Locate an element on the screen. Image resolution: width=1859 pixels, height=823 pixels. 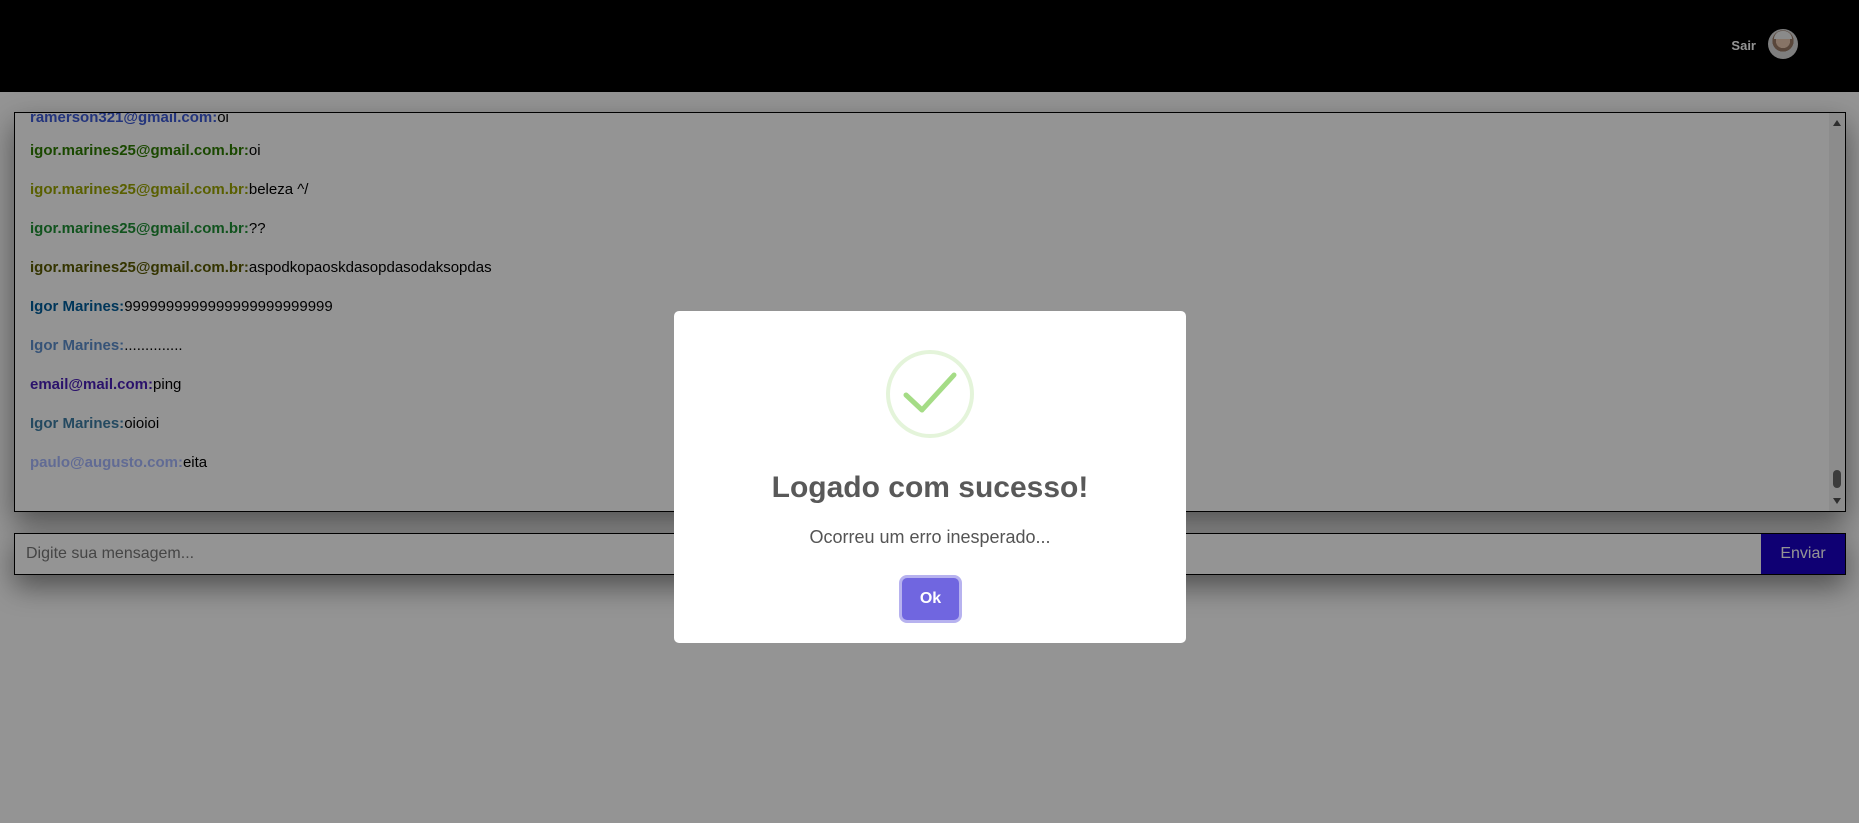
success-check-icon is located at coordinates (930, 394).